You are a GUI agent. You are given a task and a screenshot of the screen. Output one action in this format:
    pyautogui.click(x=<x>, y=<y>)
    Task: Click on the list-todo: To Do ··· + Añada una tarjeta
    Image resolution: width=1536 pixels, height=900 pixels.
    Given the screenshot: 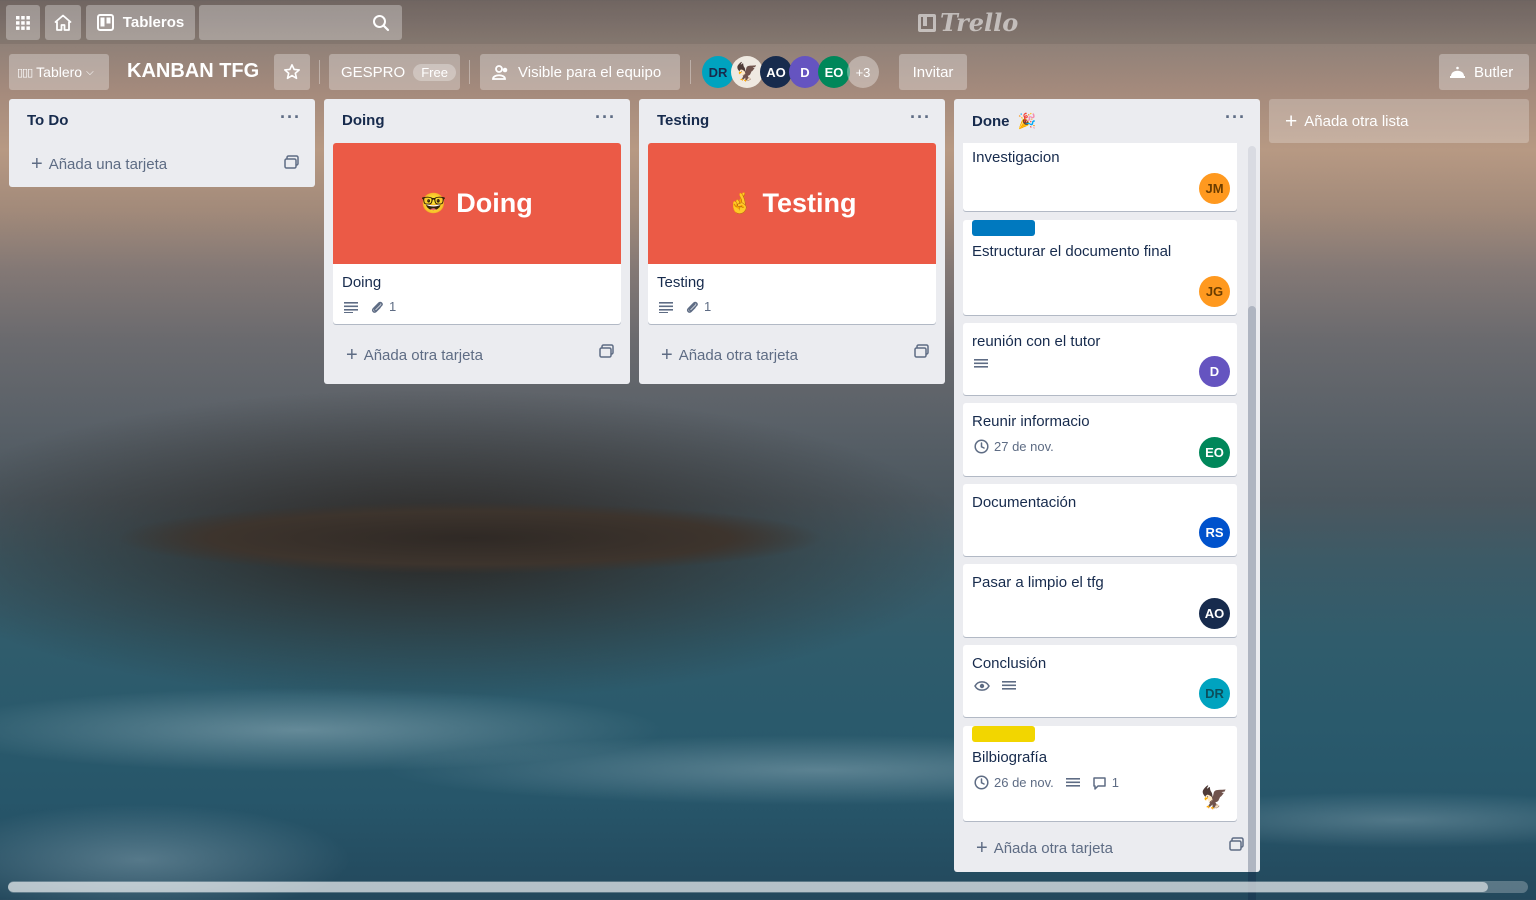 What is the action you would take?
    pyautogui.click(x=162, y=143)
    